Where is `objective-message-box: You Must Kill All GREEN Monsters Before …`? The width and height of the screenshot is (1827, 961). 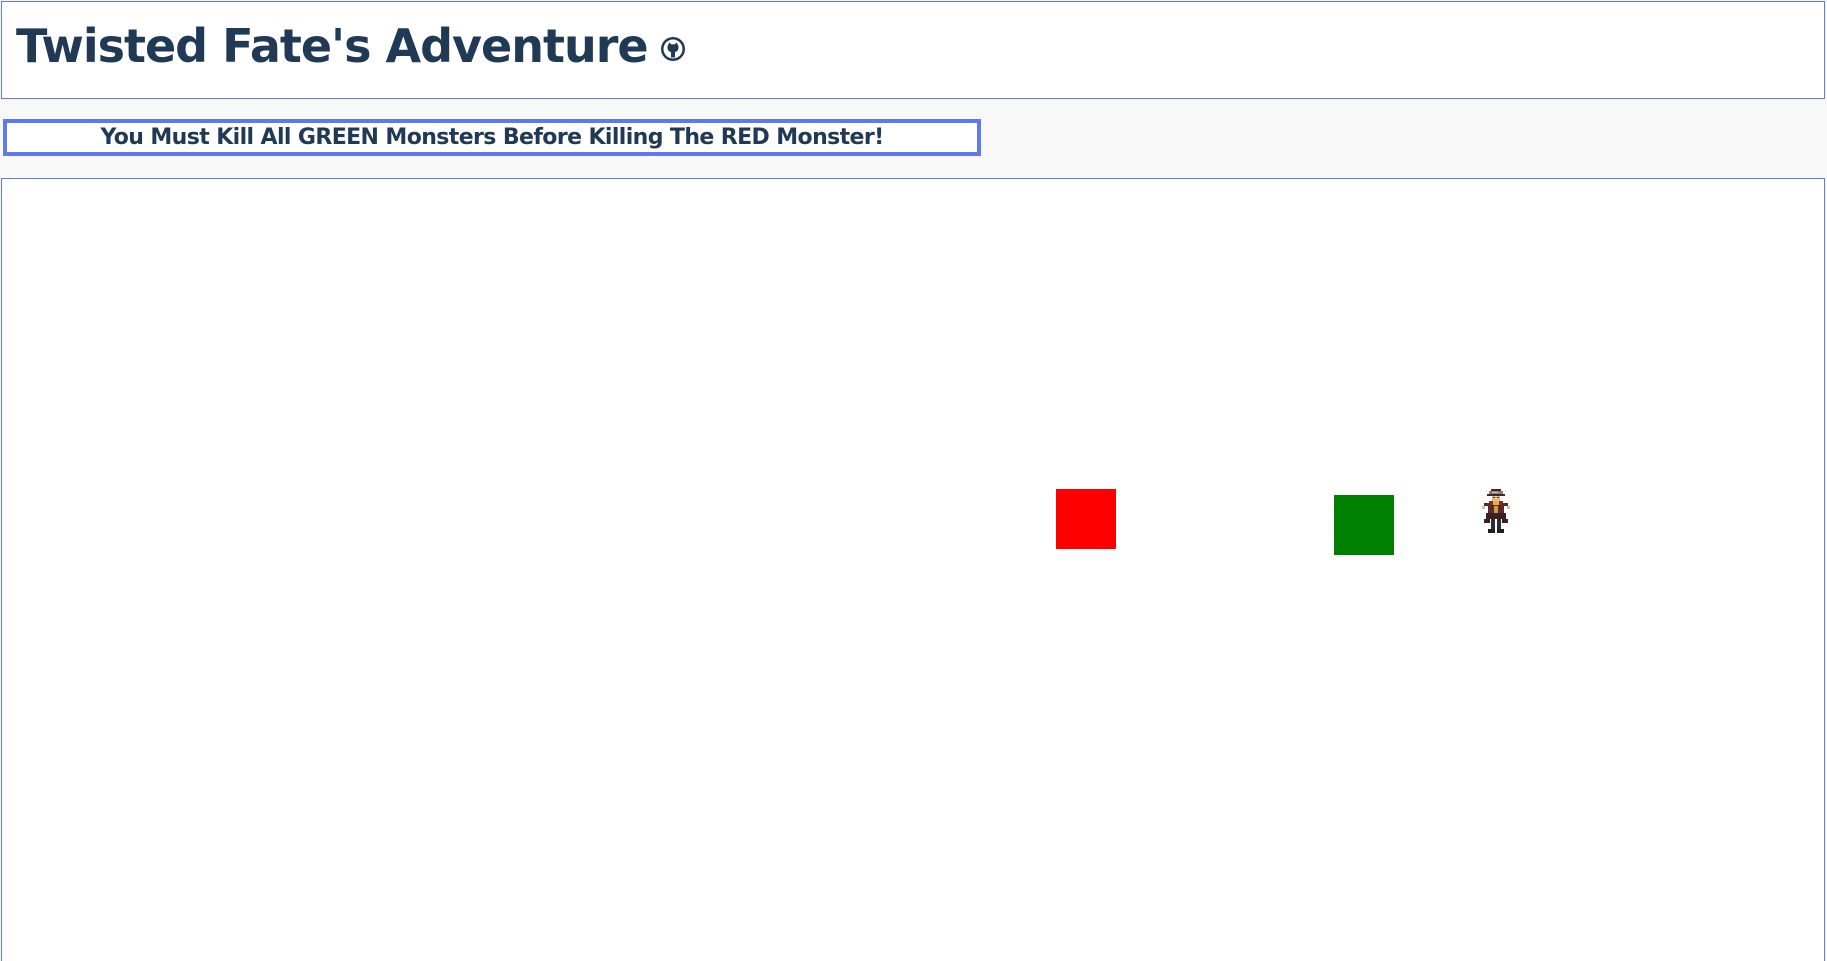 objective-message-box: You Must Kill All GREEN Monsters Before … is located at coordinates (492, 137).